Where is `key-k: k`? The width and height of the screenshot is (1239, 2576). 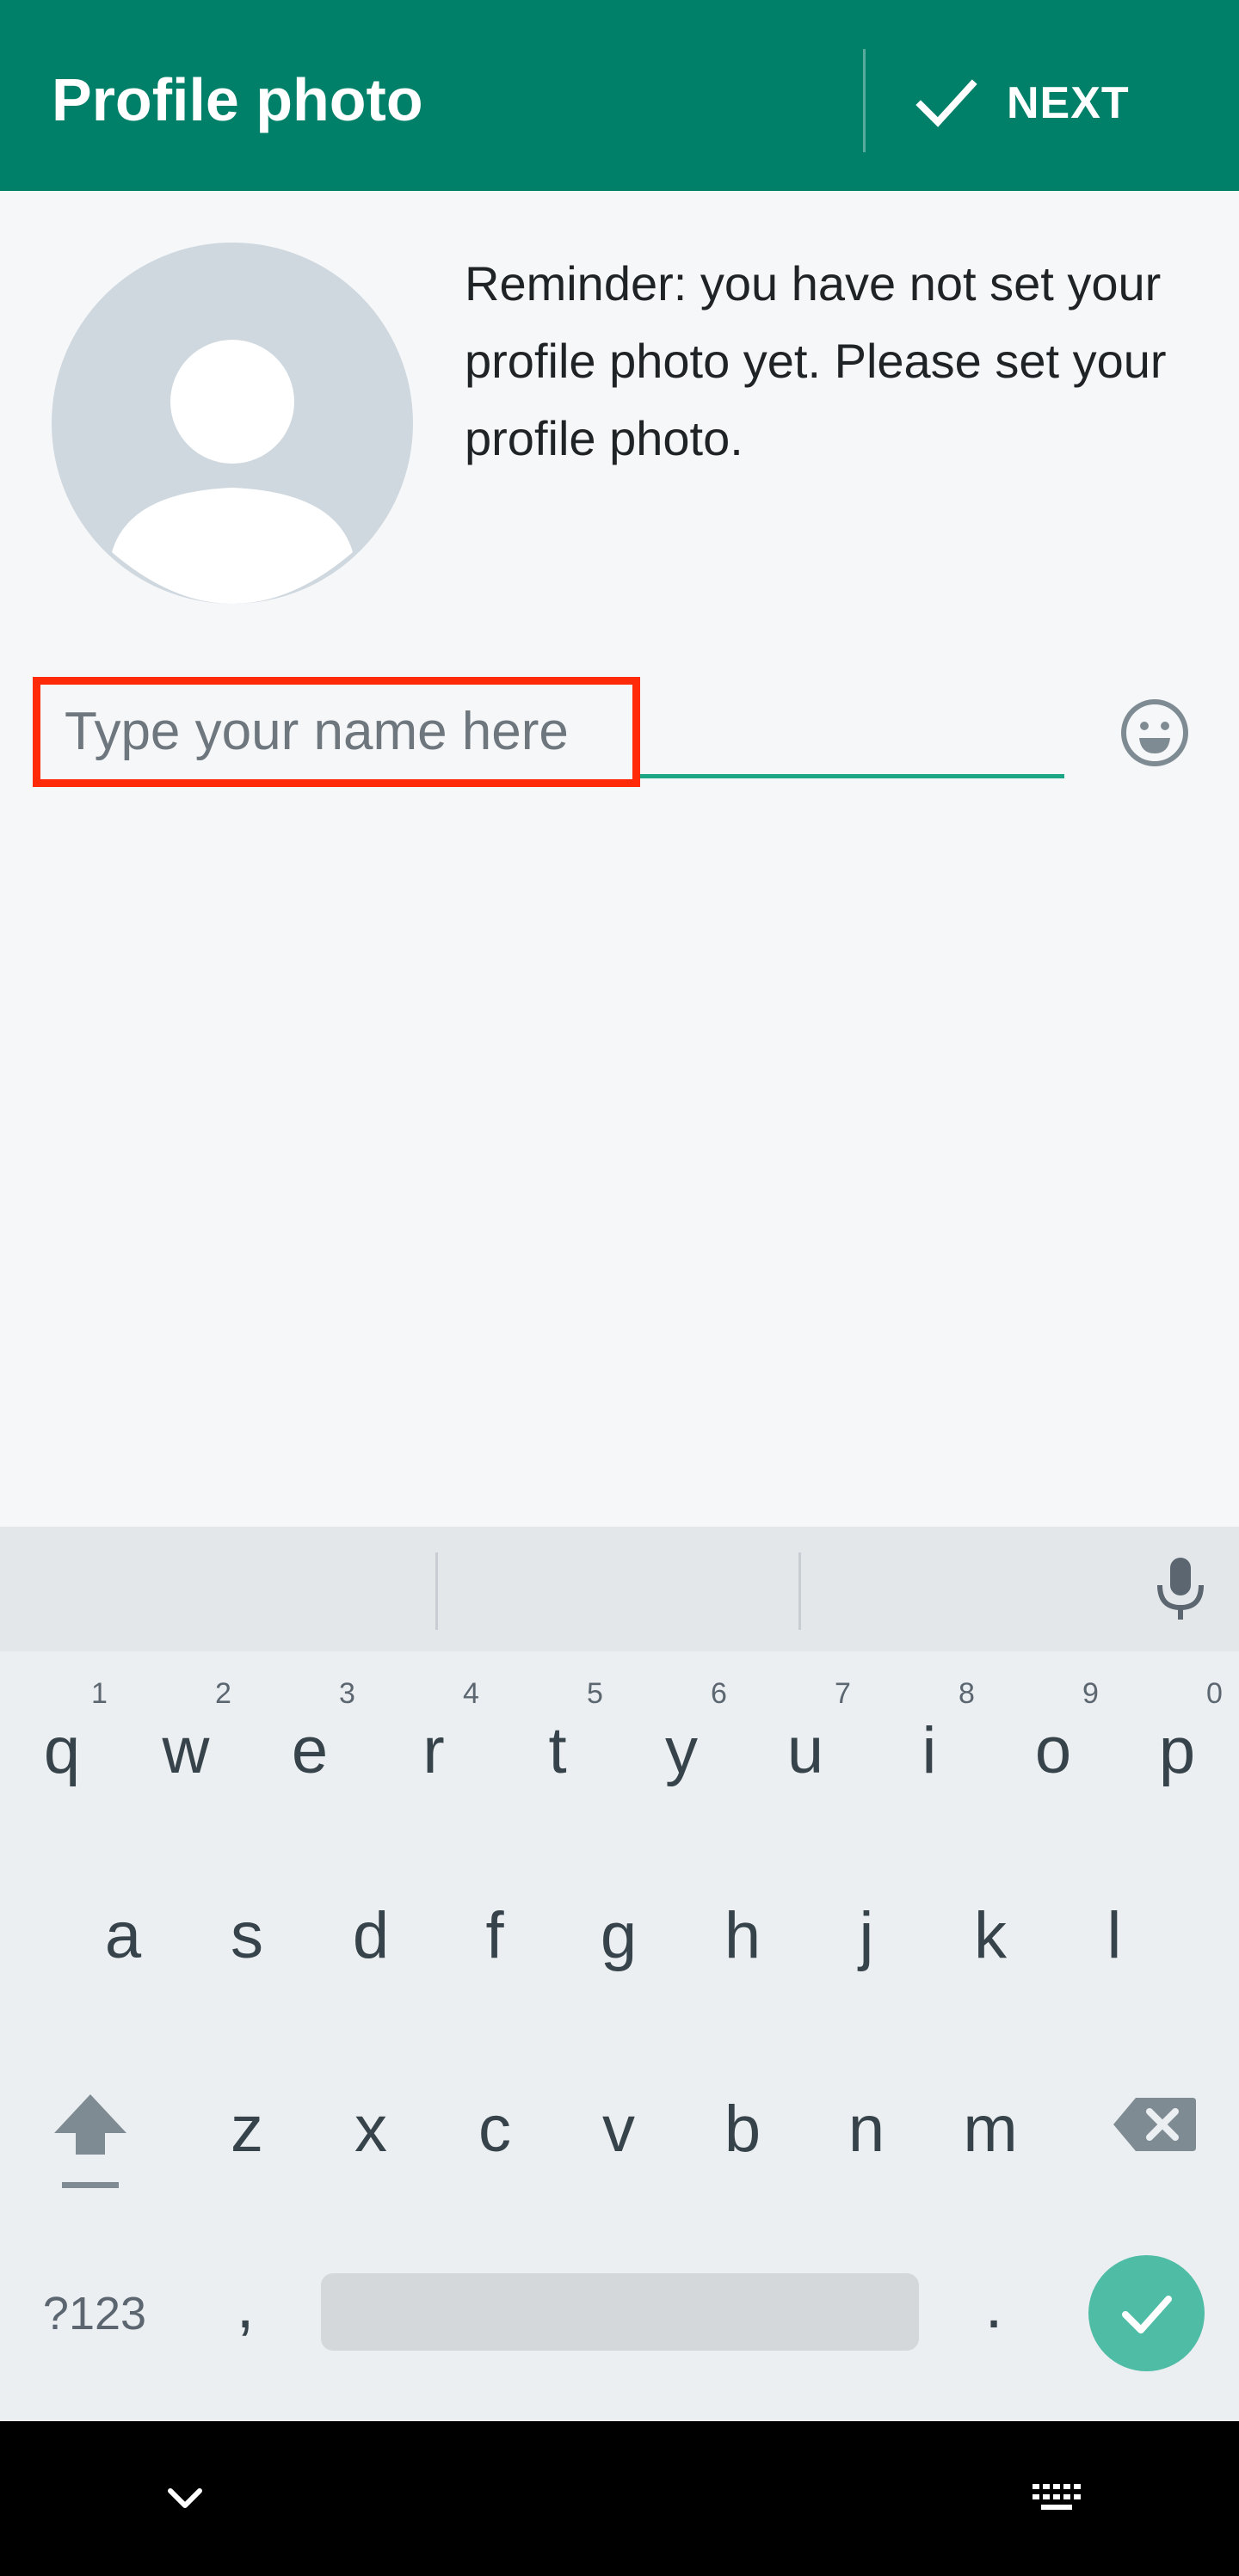
key-k: k is located at coordinates (990, 1936).